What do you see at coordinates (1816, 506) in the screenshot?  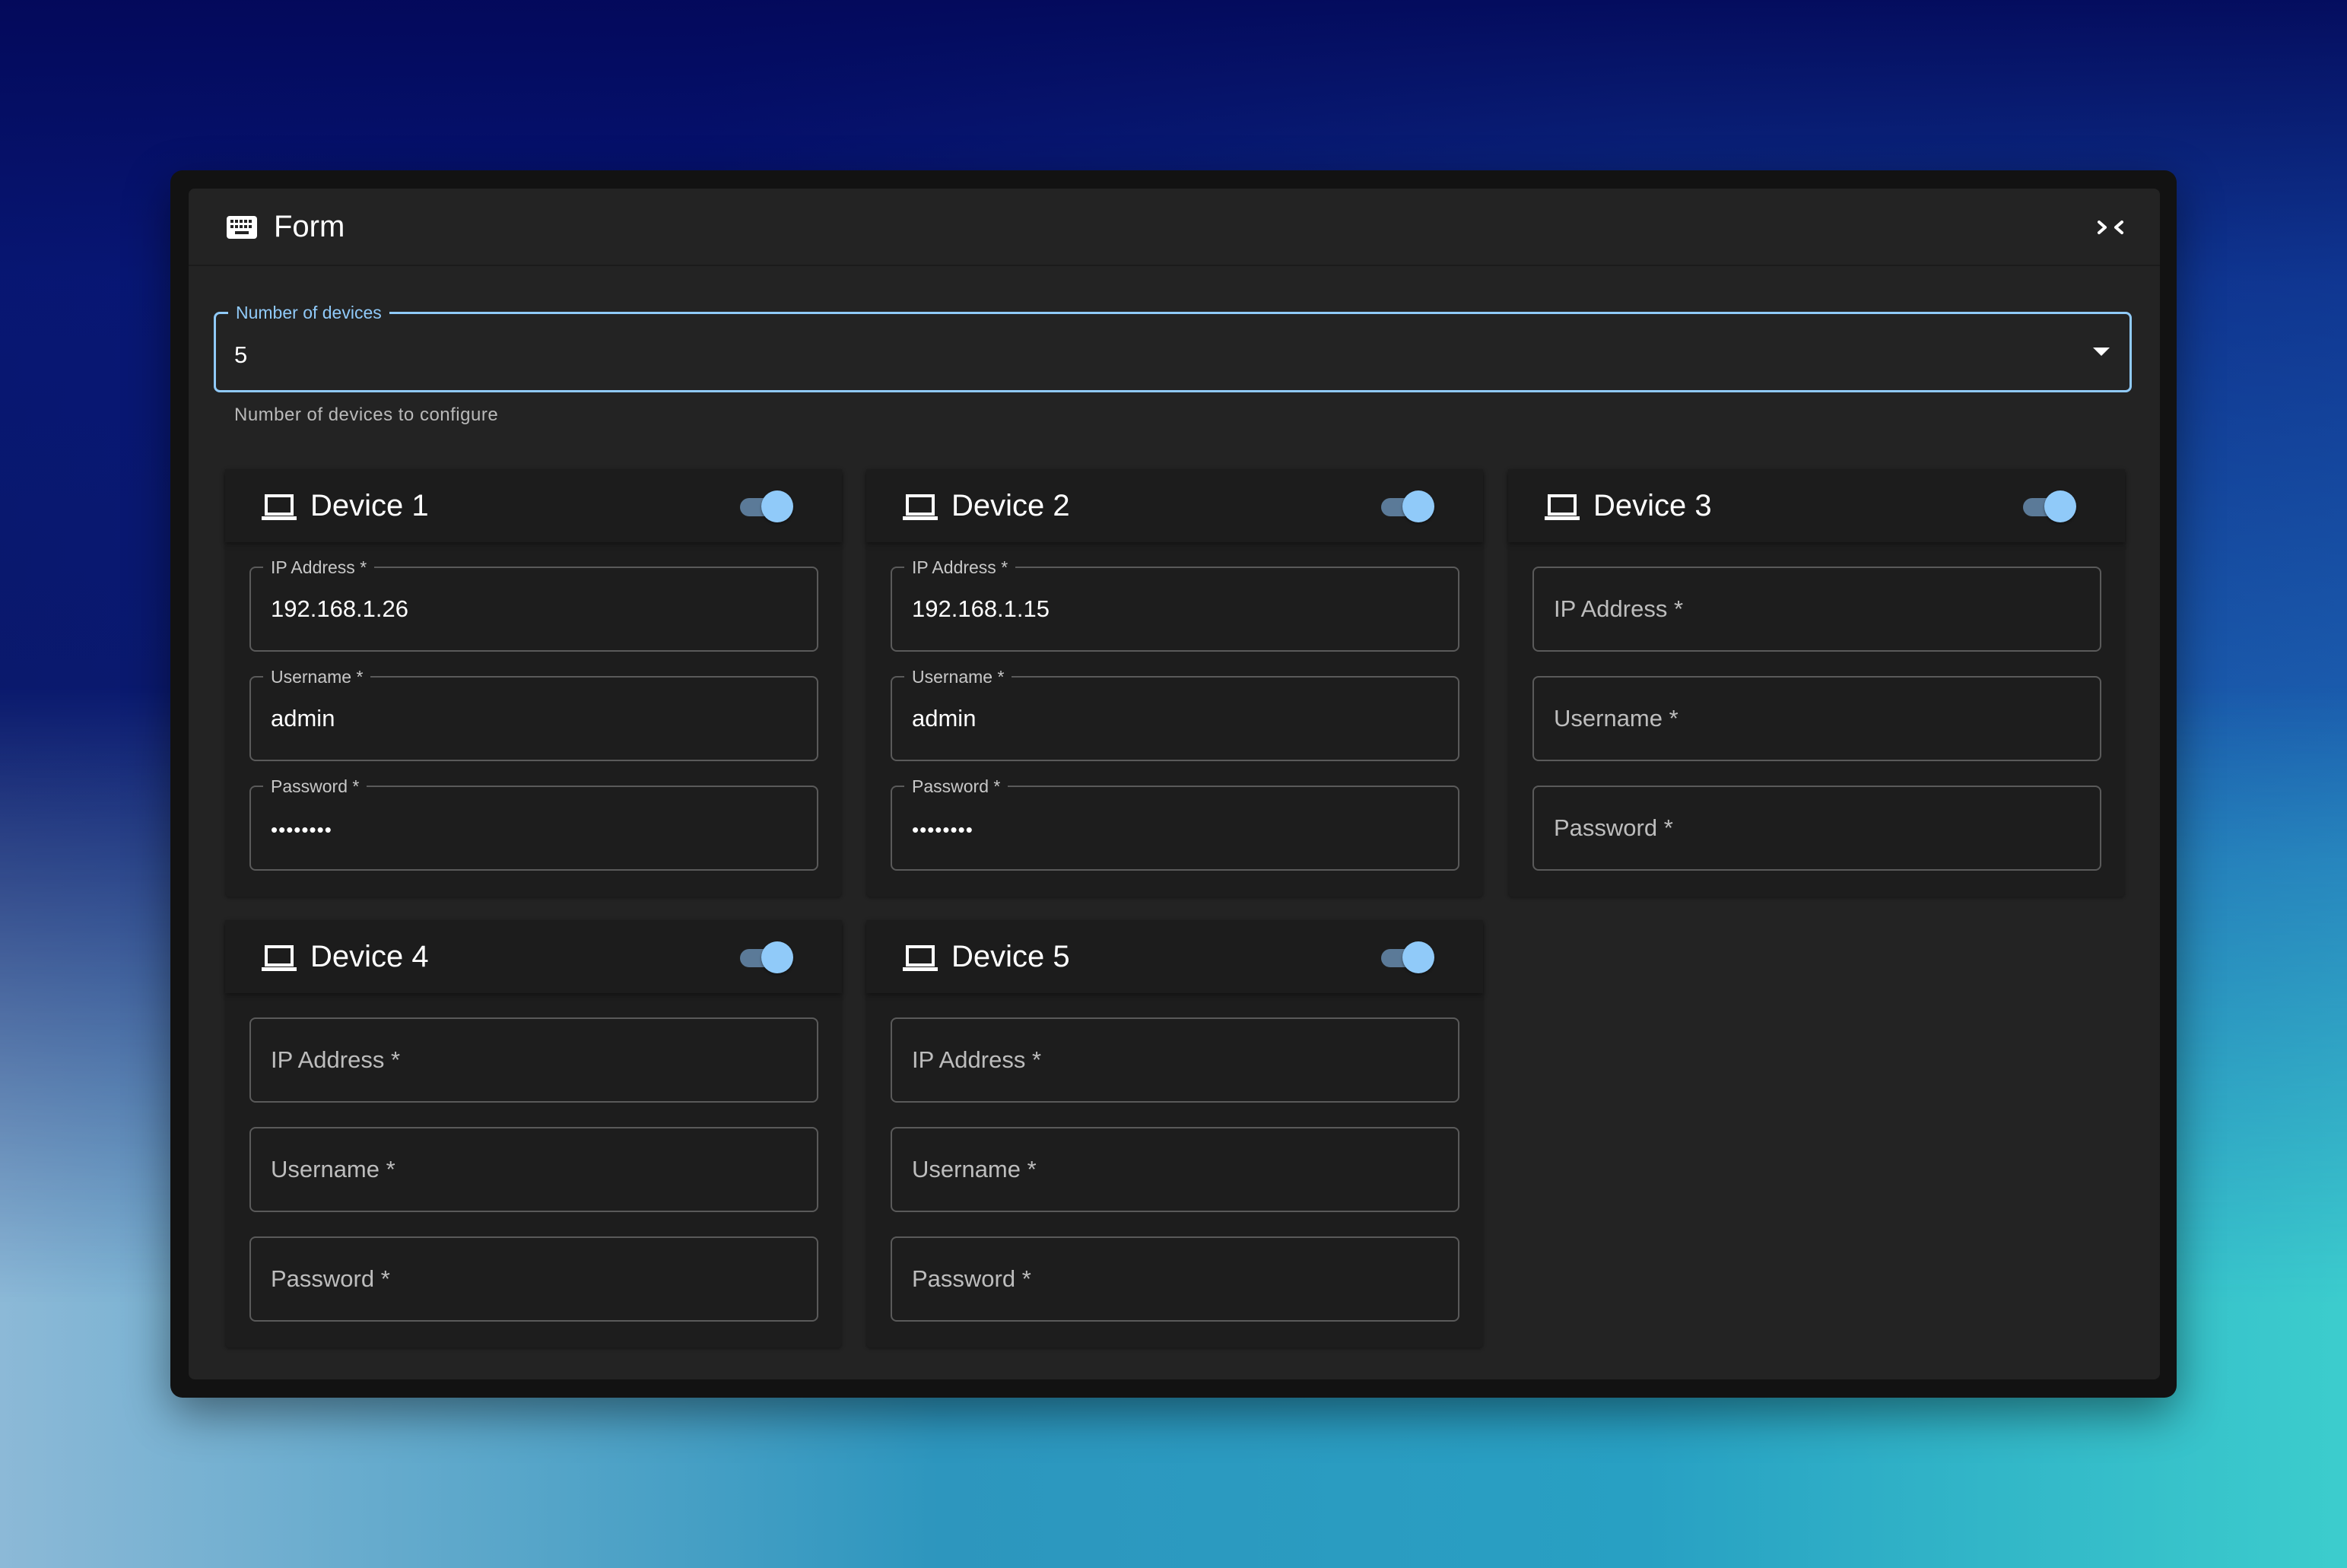 I see `device-card-header: Device 3` at bounding box center [1816, 506].